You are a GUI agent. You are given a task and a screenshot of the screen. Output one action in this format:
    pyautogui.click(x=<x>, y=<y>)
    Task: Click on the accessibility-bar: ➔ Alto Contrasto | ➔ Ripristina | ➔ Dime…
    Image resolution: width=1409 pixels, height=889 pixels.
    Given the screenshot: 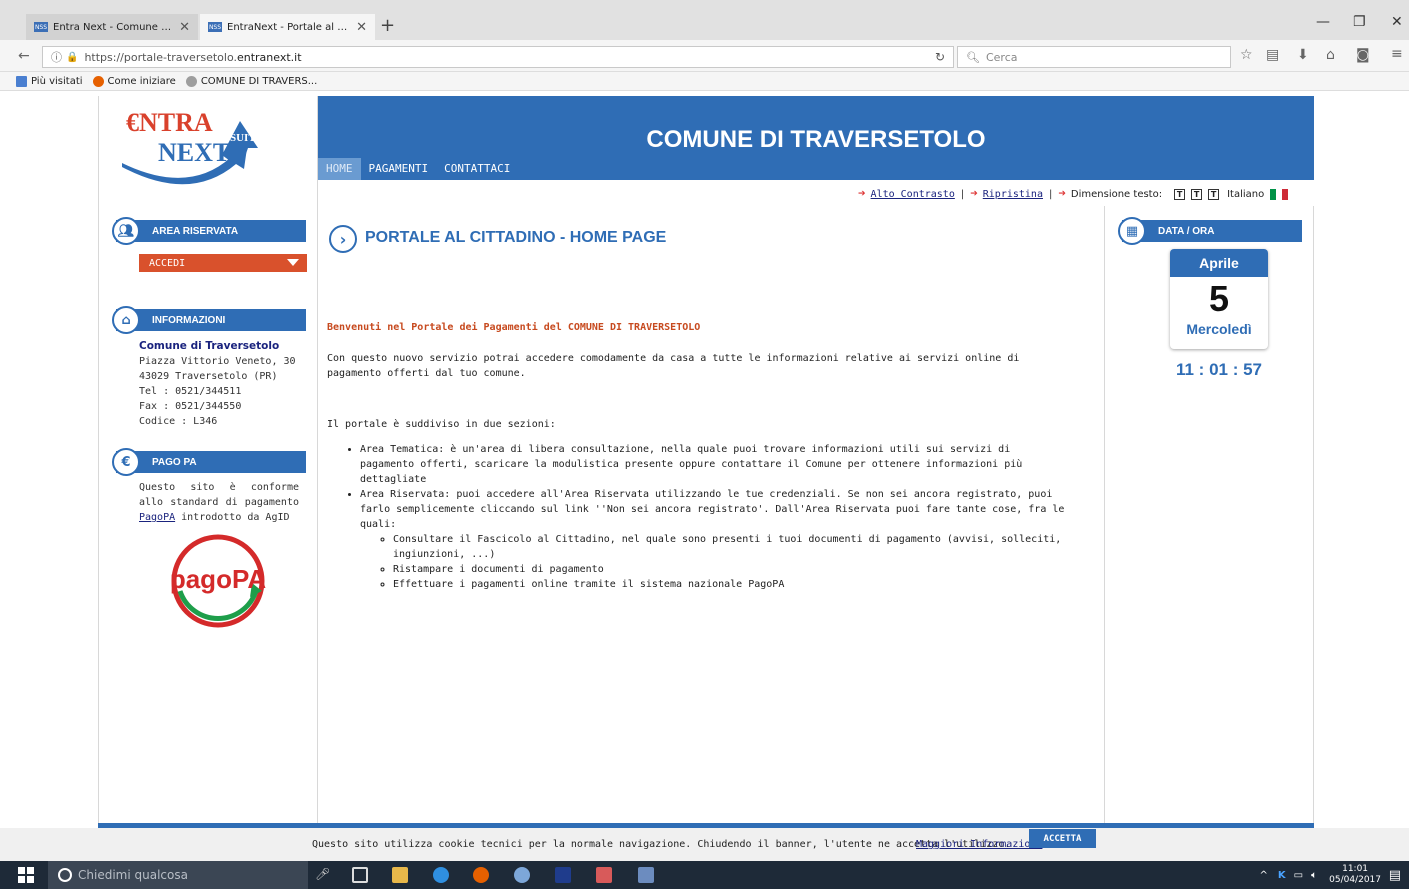 What is the action you would take?
    pyautogui.click(x=1073, y=194)
    